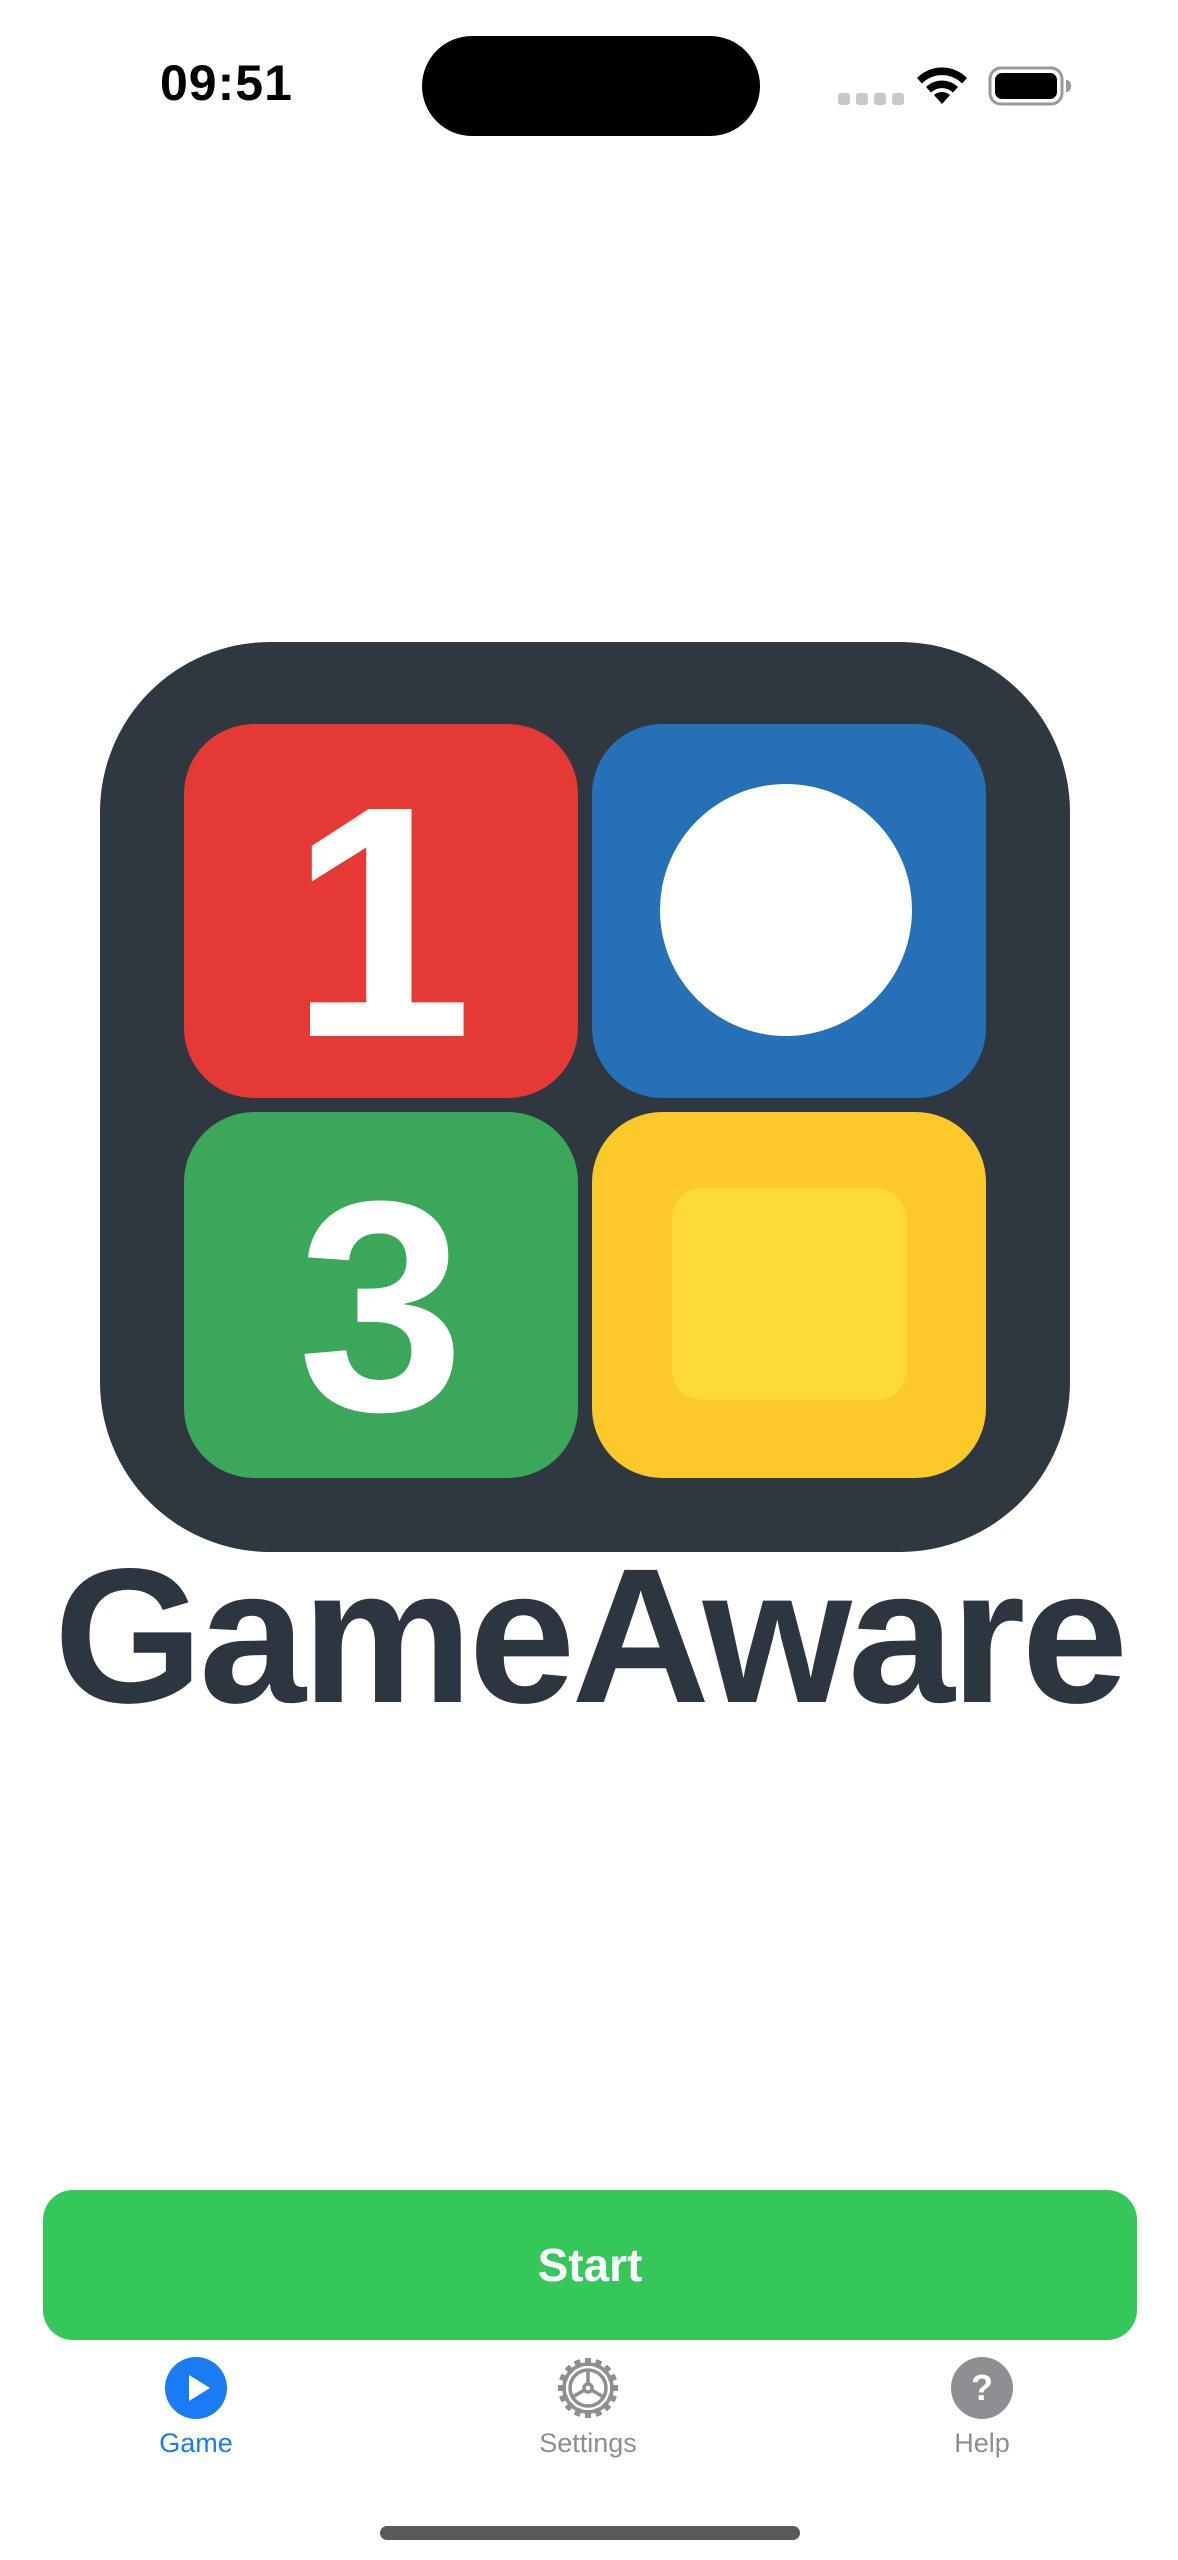 This screenshot has width=1178, height=2560. What do you see at coordinates (381, 921) in the screenshot?
I see `logo-number-1: 1` at bounding box center [381, 921].